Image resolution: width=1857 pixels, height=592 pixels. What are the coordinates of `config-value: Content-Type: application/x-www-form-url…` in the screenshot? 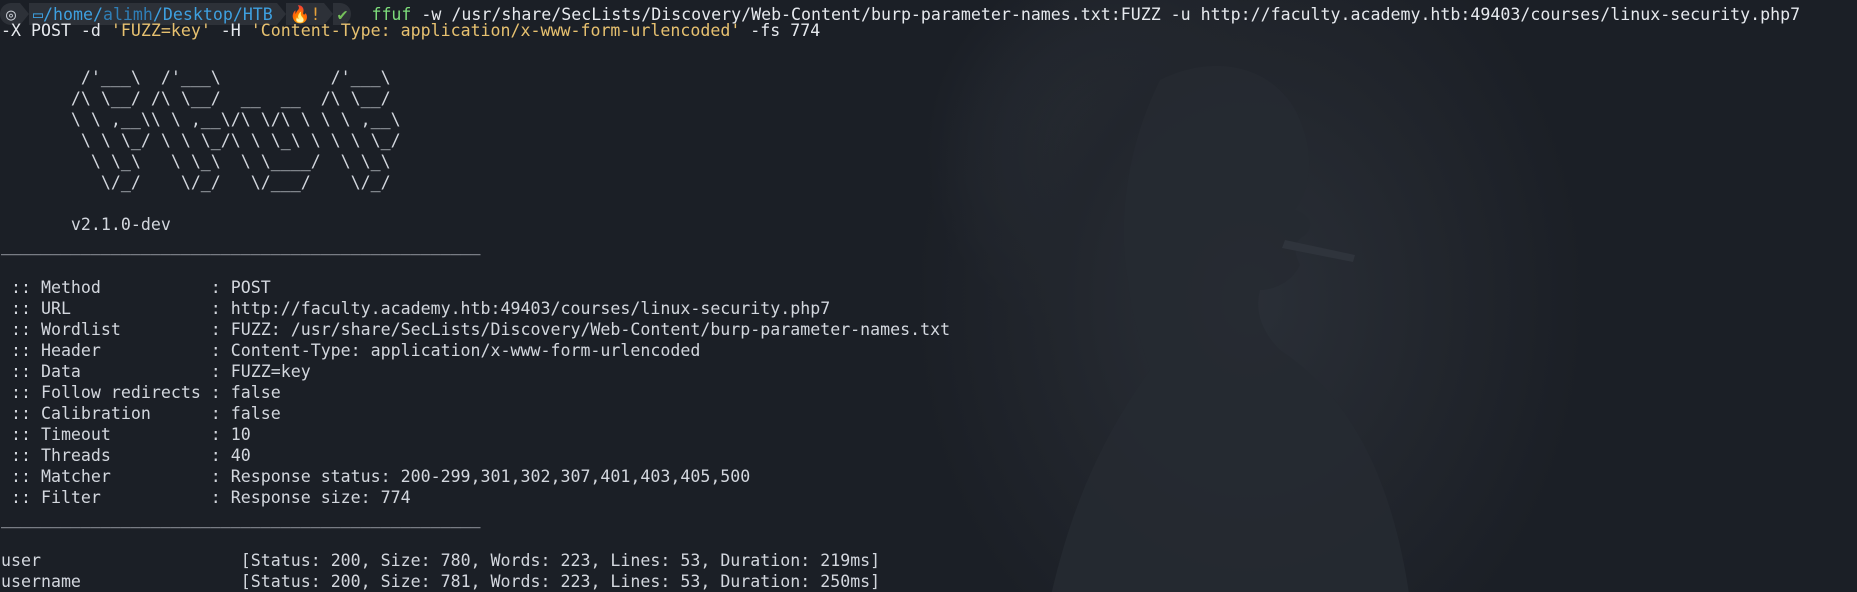 It's located at (465, 350).